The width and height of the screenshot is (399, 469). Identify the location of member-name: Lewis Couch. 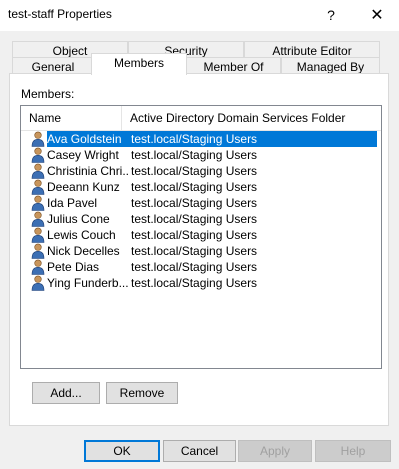
(81, 235).